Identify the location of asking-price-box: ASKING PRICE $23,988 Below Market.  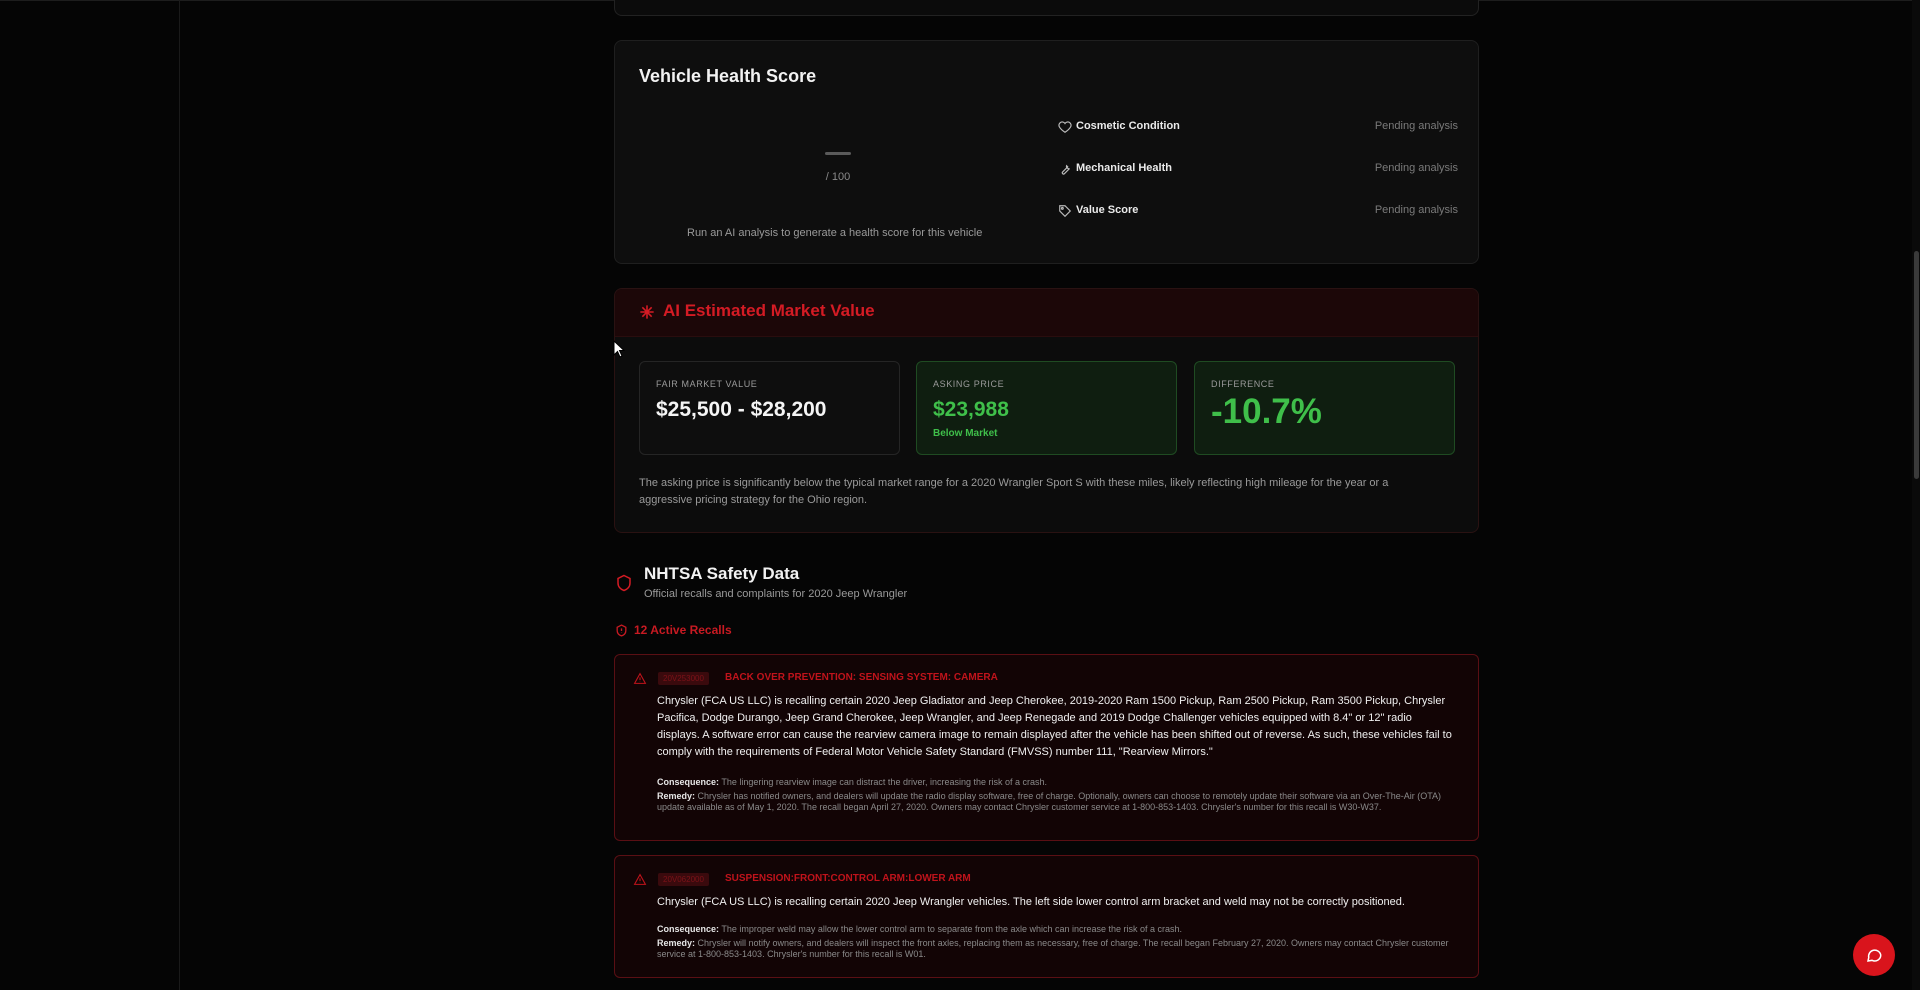
(1046, 408).